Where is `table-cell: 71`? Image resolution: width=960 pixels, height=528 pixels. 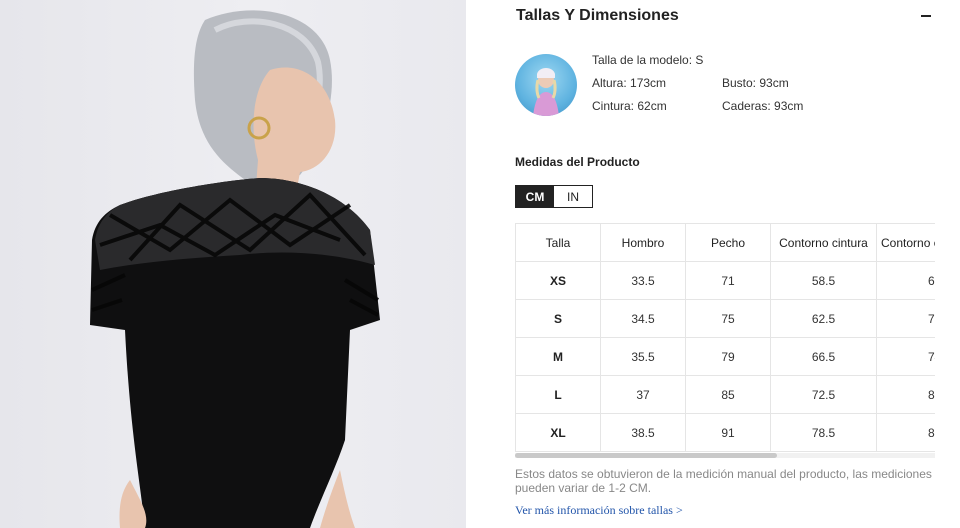 table-cell: 71 is located at coordinates (728, 280).